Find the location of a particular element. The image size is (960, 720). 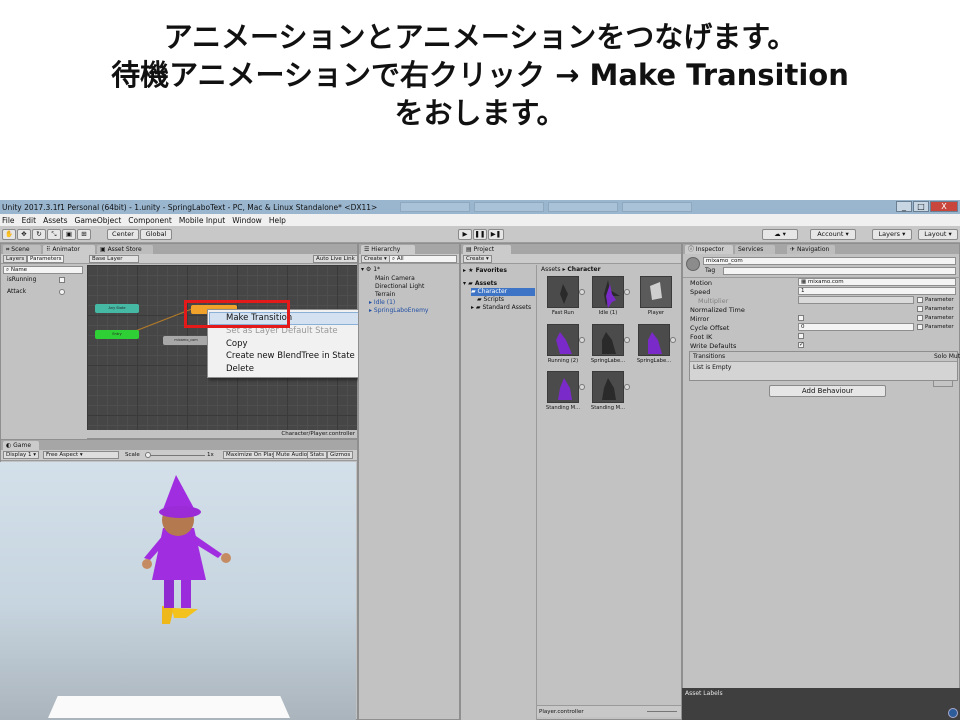

scale-tool-icon: ⤡ is located at coordinates (54, 234).